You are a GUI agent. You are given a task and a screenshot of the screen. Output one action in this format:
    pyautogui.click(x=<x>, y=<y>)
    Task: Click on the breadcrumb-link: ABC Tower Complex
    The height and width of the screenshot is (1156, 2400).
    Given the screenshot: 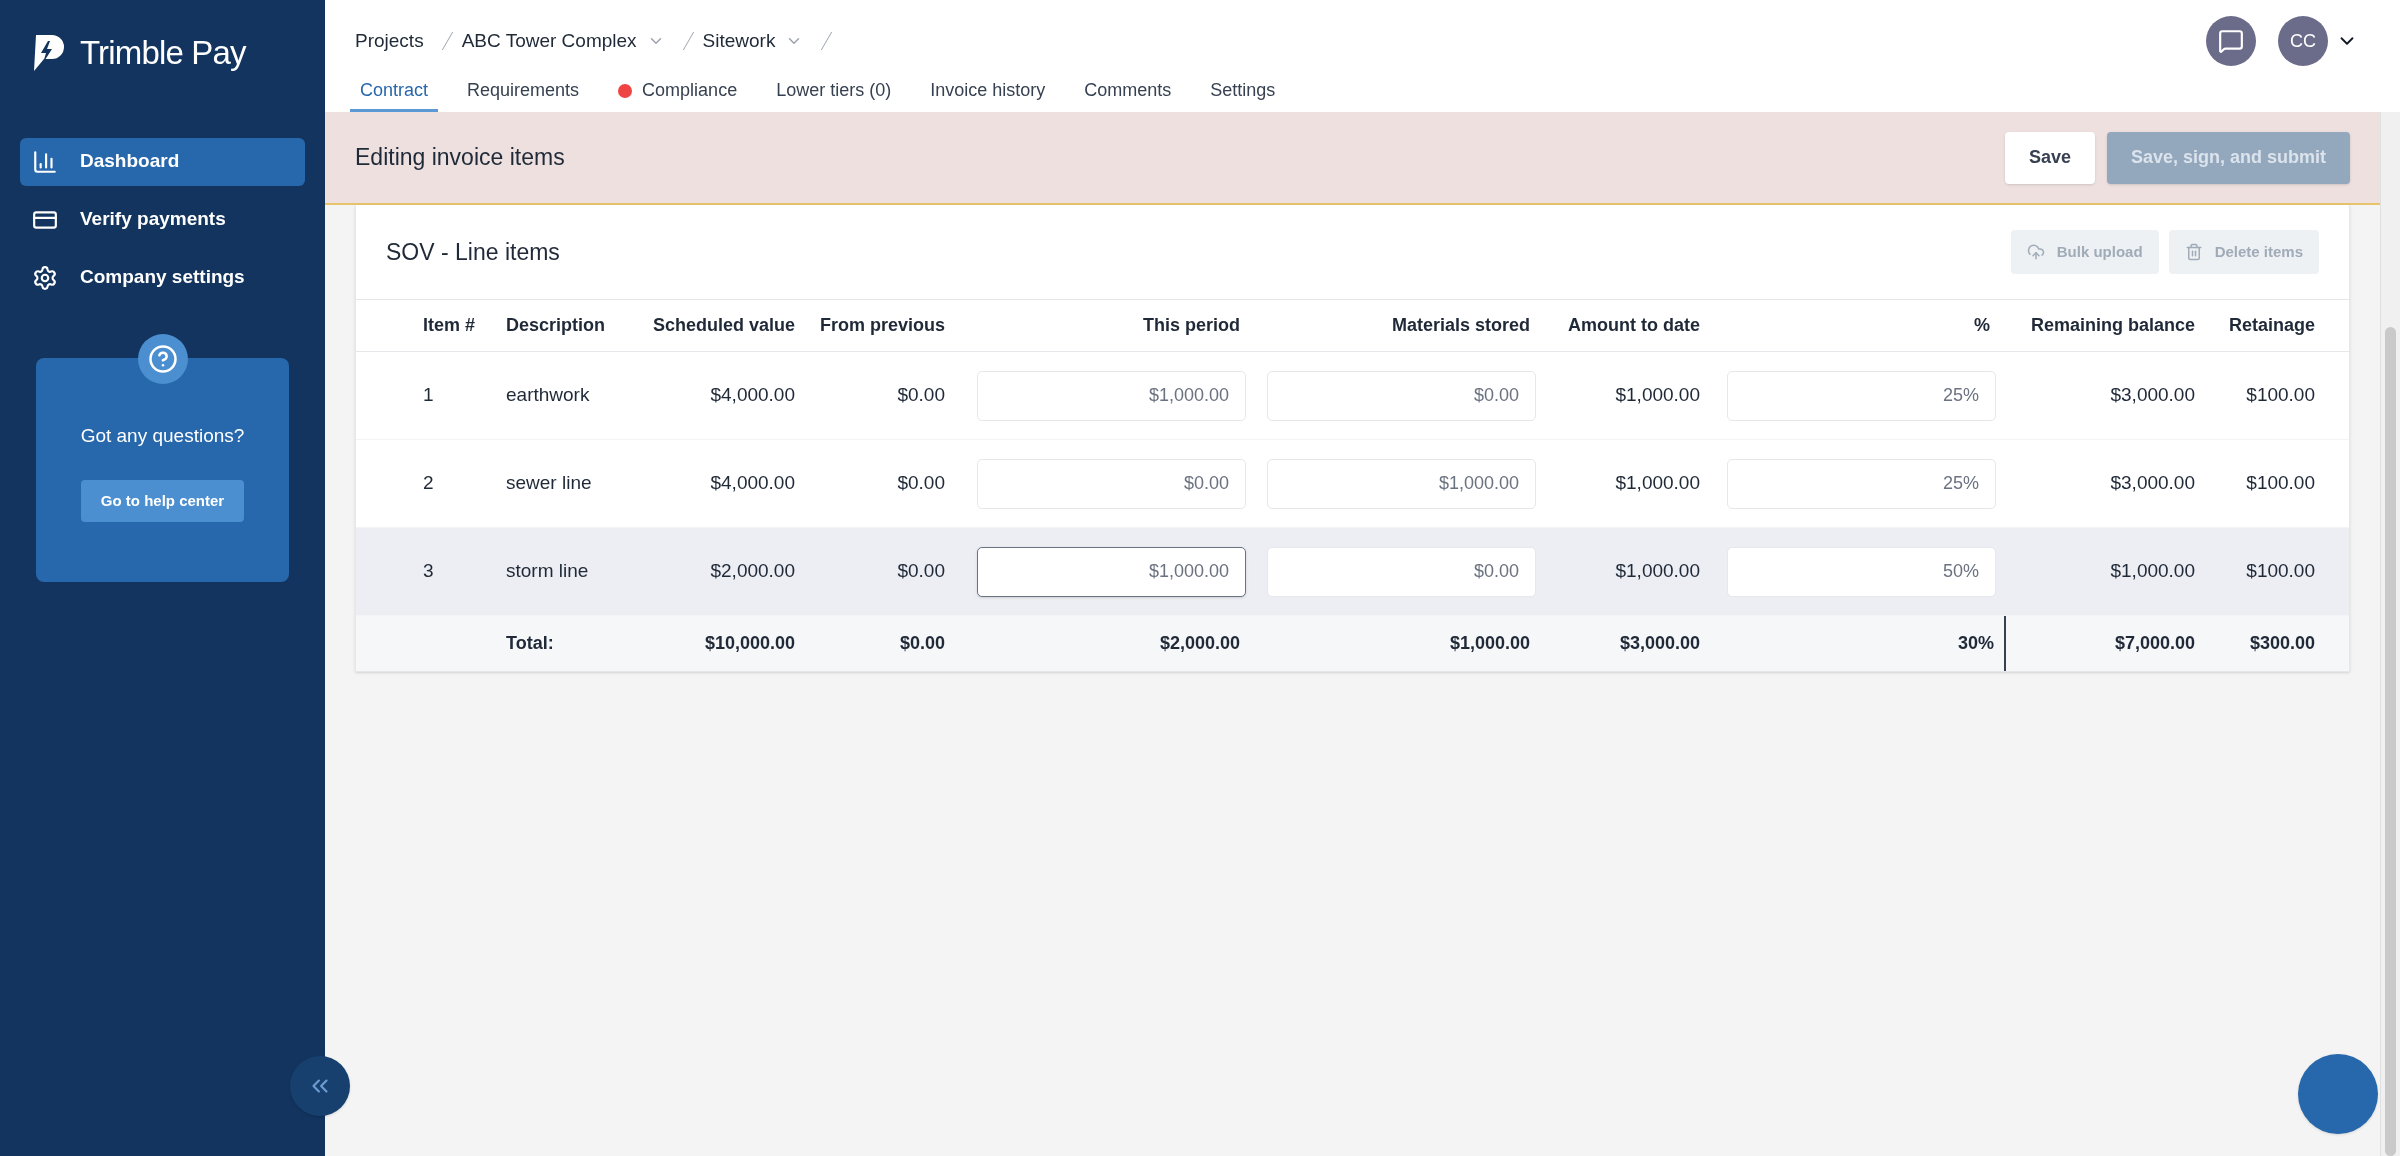 What is the action you would take?
    pyautogui.click(x=563, y=41)
    